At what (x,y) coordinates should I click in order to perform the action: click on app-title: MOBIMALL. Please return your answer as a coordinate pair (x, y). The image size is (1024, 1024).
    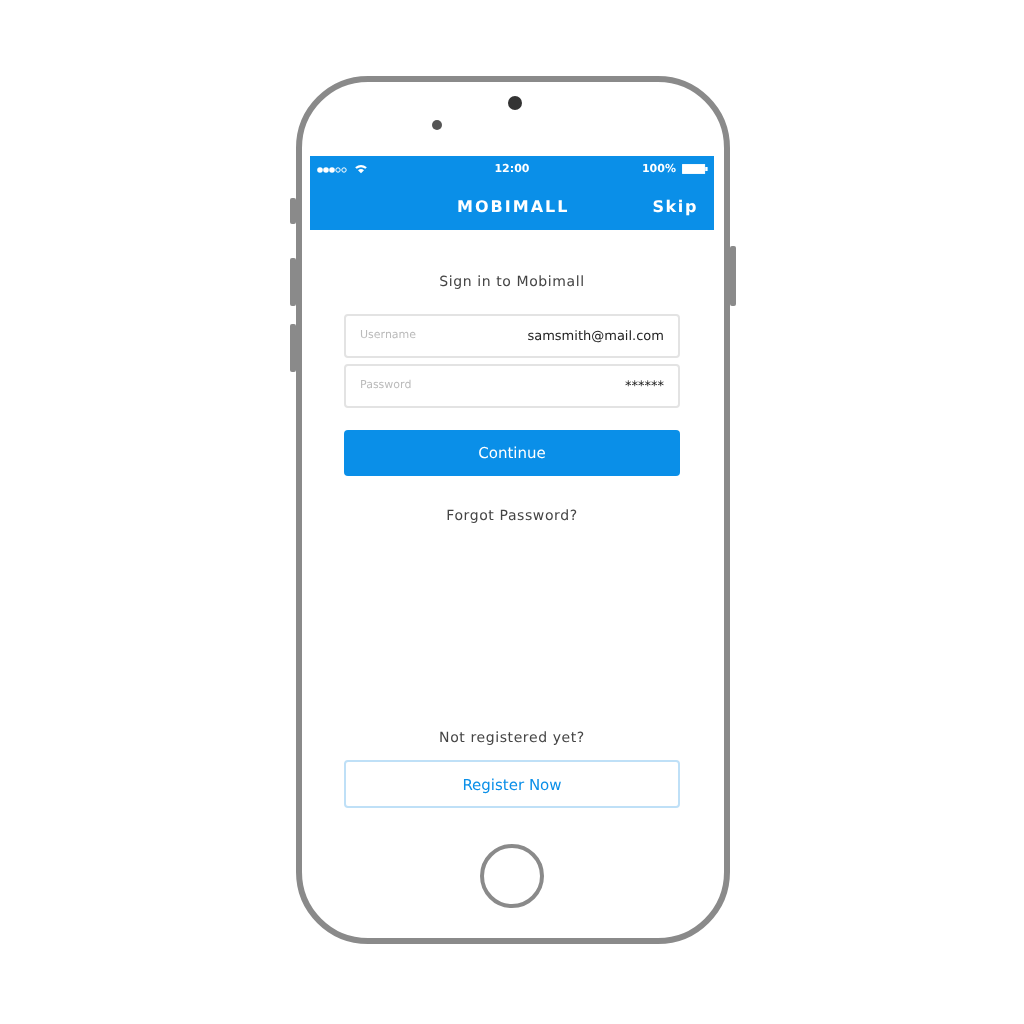
    Looking at the image, I should click on (513, 206).